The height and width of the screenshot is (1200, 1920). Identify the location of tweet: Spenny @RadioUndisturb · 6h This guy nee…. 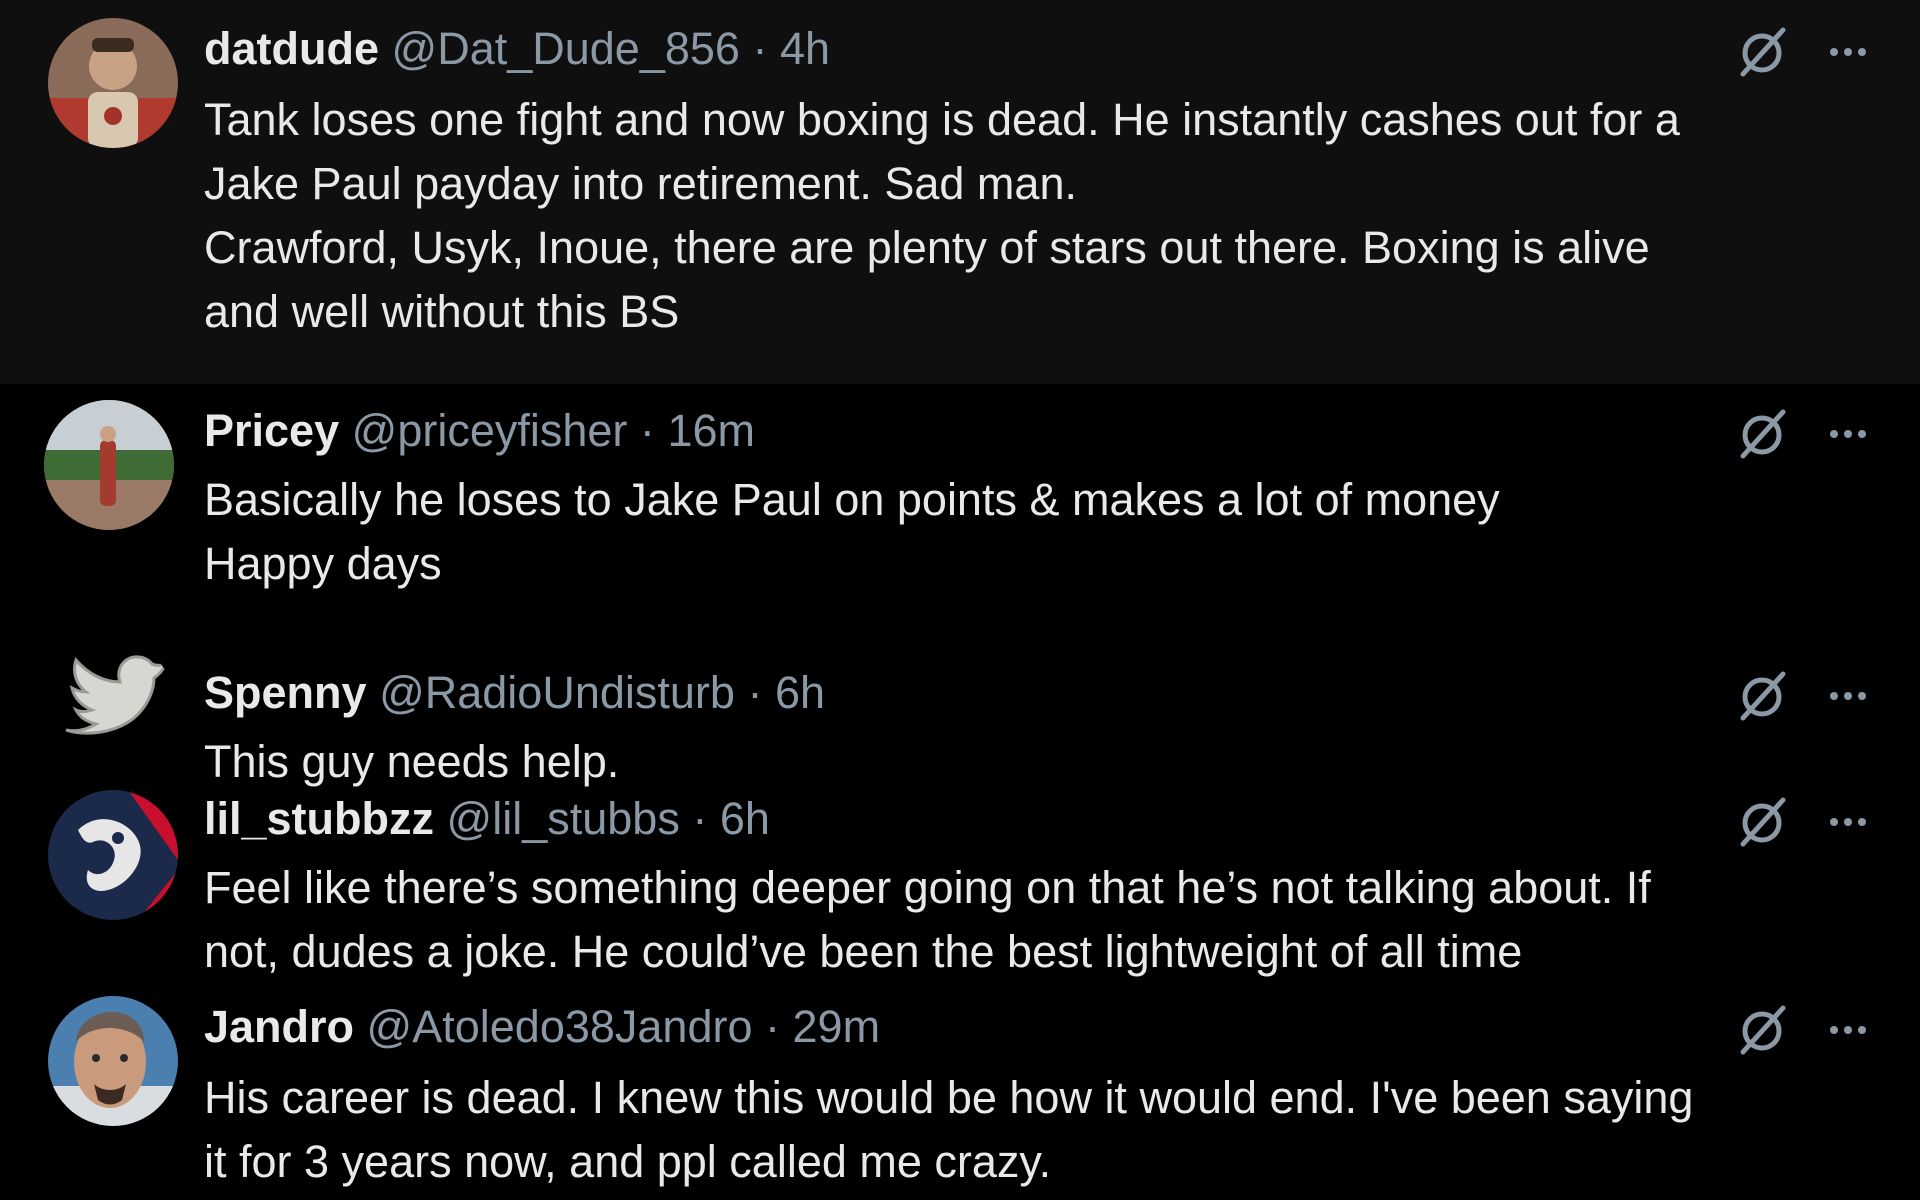
(960, 712).